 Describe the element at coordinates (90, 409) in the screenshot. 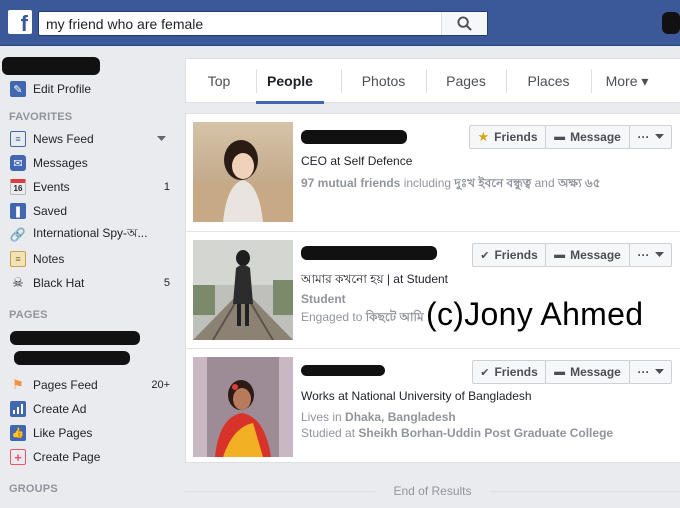

I see `sidebar-item-create-ad: Create Ad` at that location.